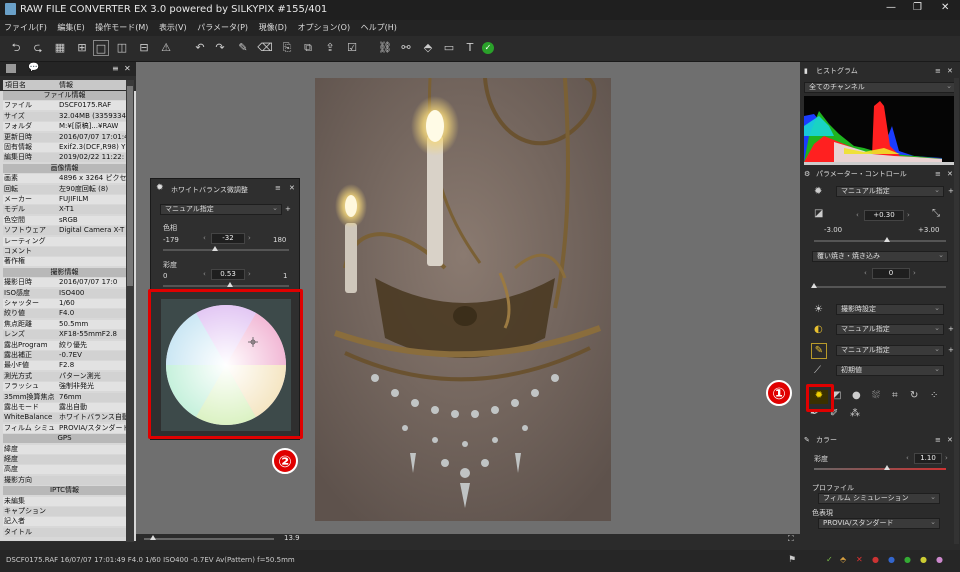 This screenshot has height=572, width=960. What do you see at coordinates (938, 440) in the screenshot?
I see `color-menu-icon: ≡` at bounding box center [938, 440].